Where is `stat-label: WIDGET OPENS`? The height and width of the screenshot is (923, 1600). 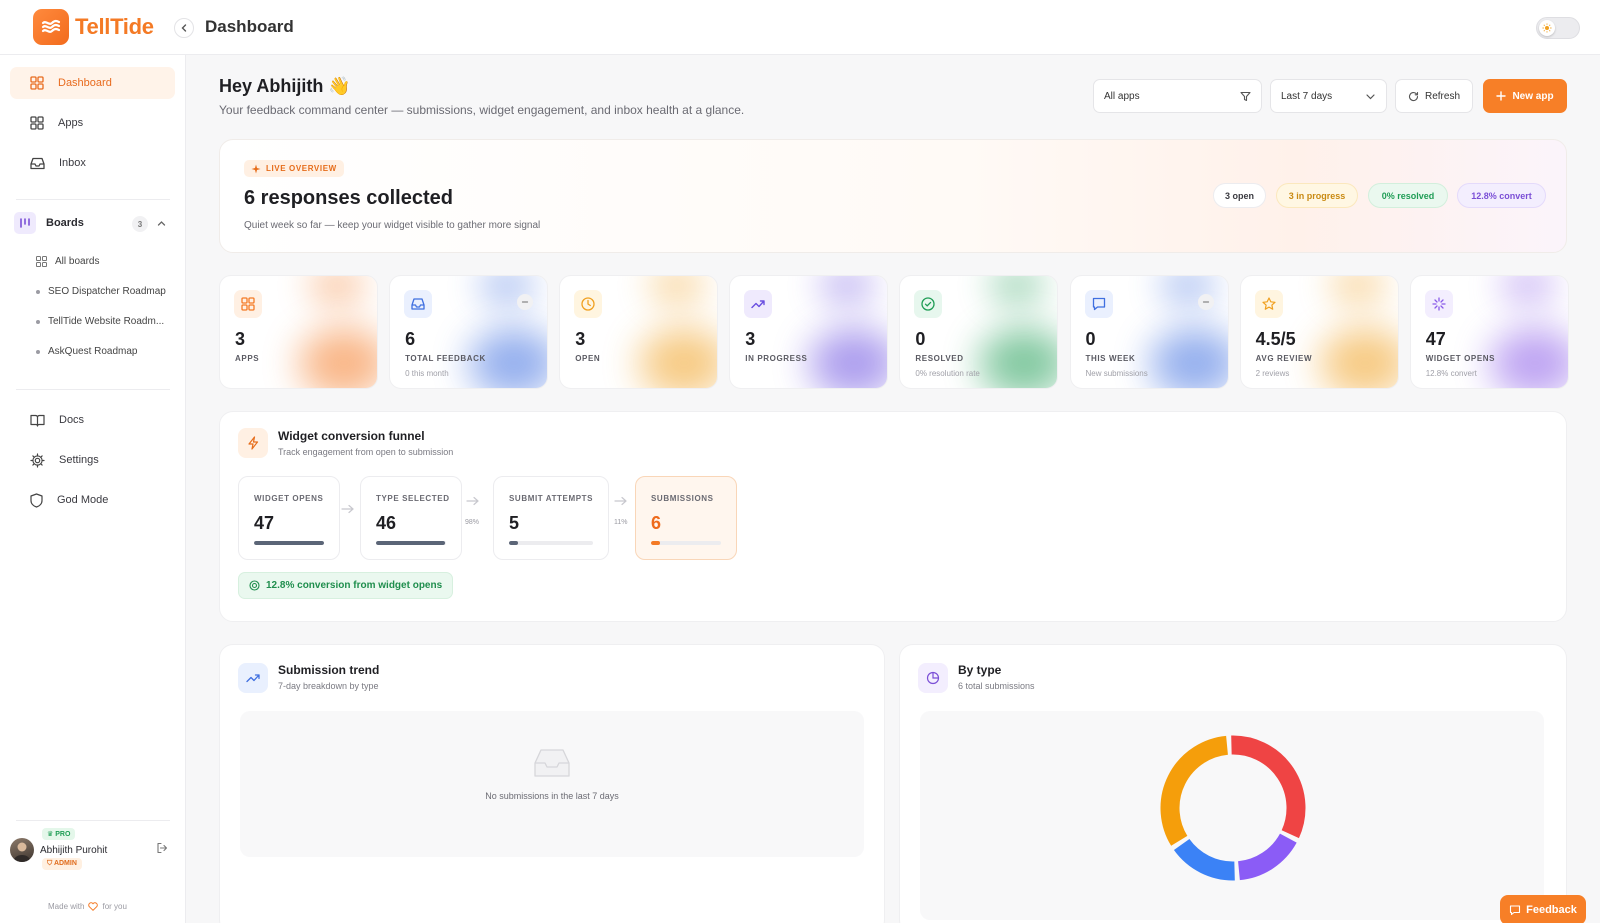
stat-label: WIDGET OPENS is located at coordinates (1460, 358).